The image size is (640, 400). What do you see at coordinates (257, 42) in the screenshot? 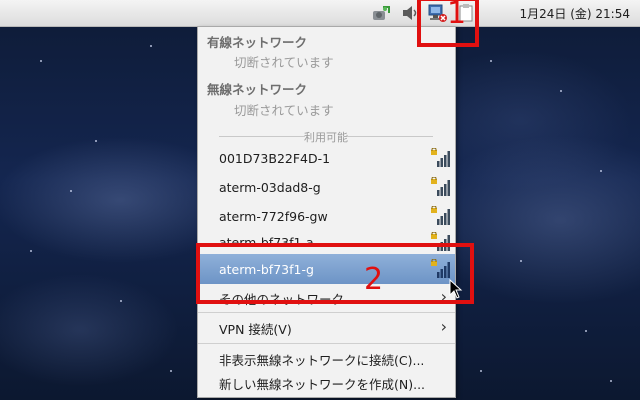
I see `wired-network-heading: 有線ネットワーク` at bounding box center [257, 42].